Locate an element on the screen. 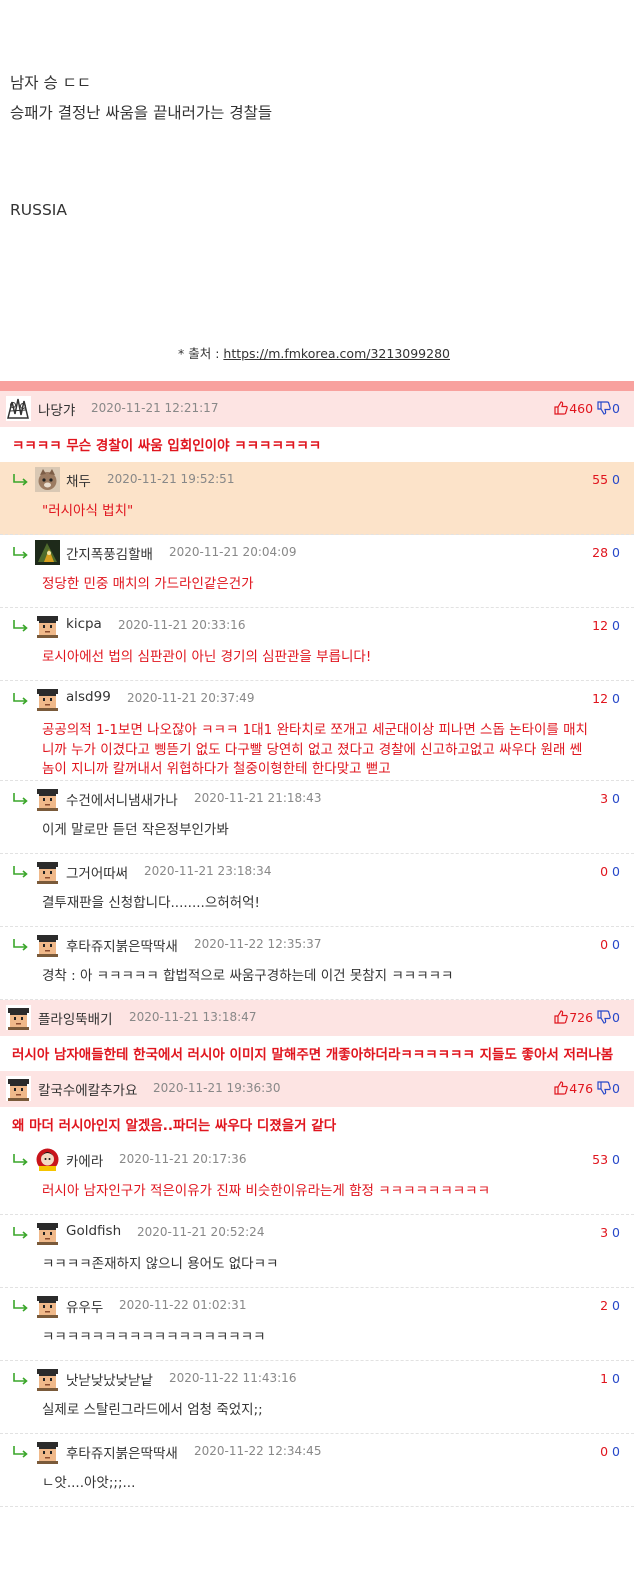 The image size is (634, 1573). vote-counts: 55 0 is located at coordinates (606, 479).